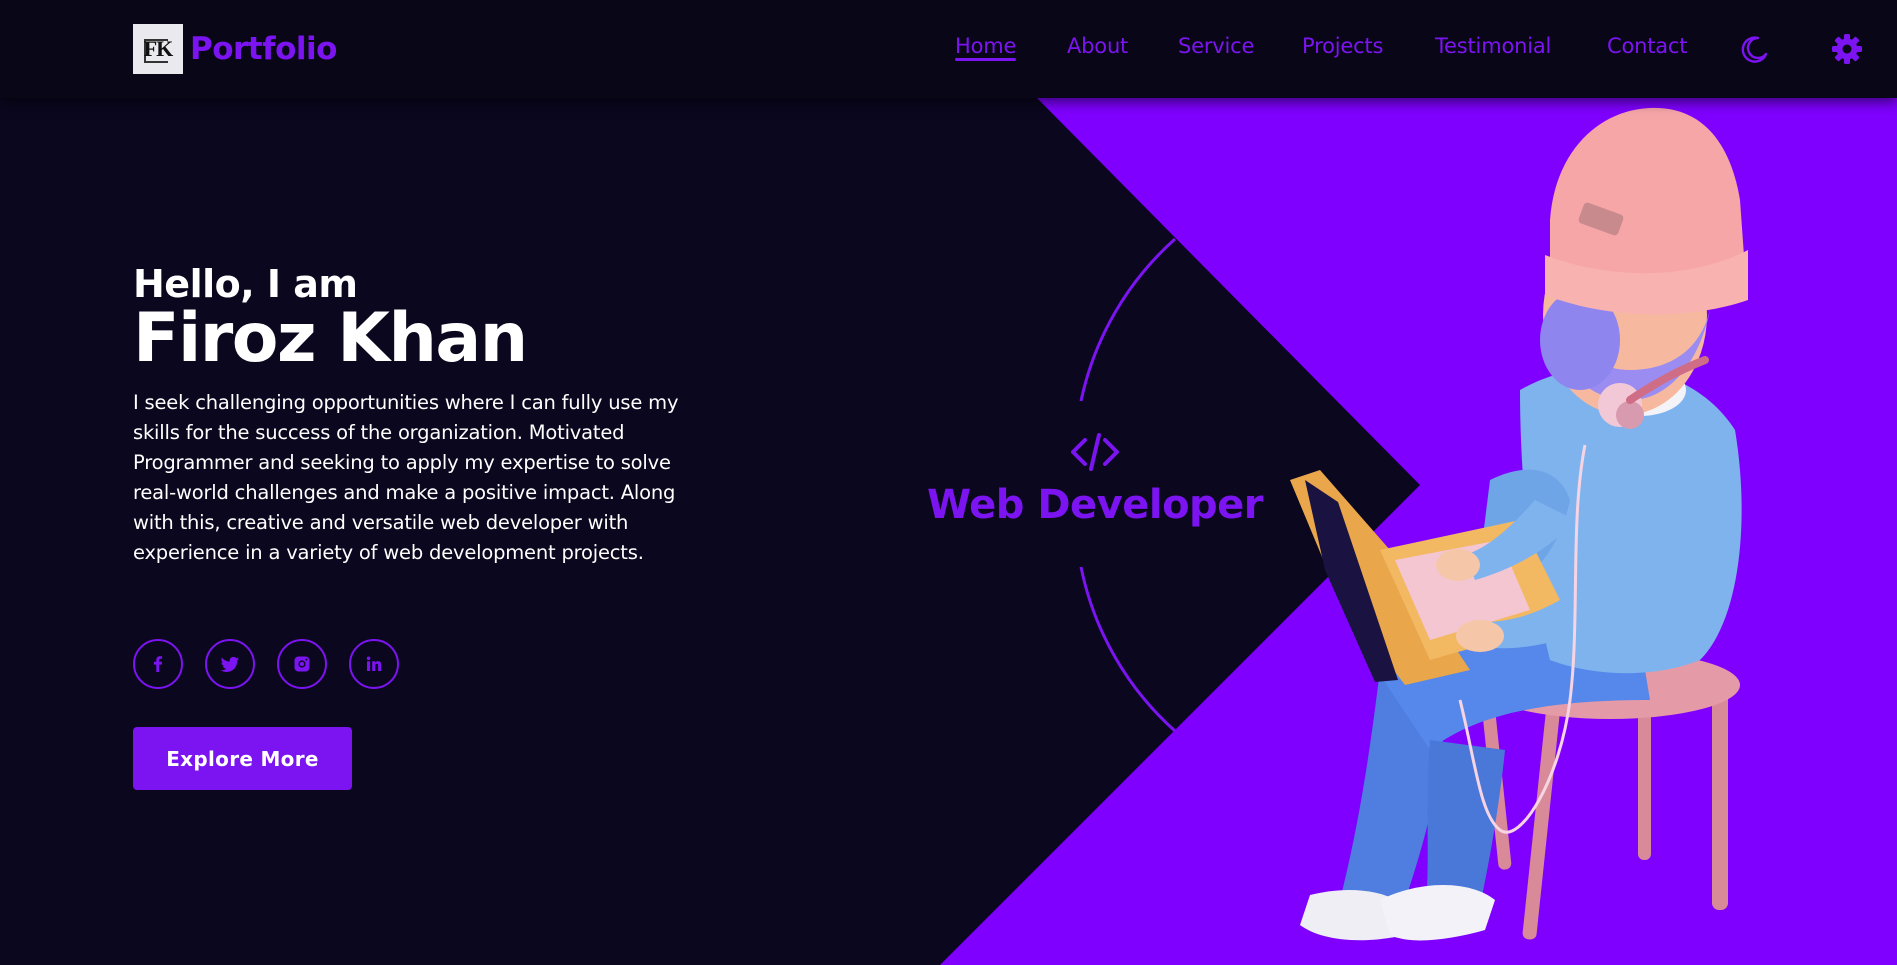 Image resolution: width=1897 pixels, height=965 pixels. I want to click on hero-name: Firoz Khan, so click(330, 338).